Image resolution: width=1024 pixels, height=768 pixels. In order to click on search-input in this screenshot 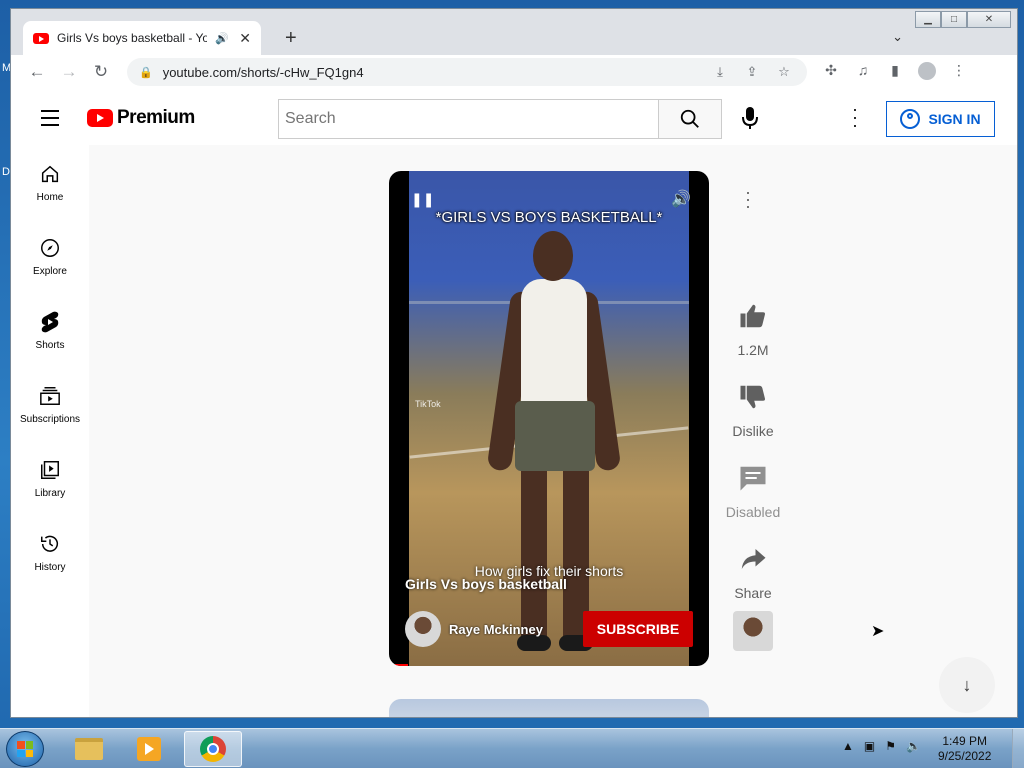, I will do `click(469, 119)`.